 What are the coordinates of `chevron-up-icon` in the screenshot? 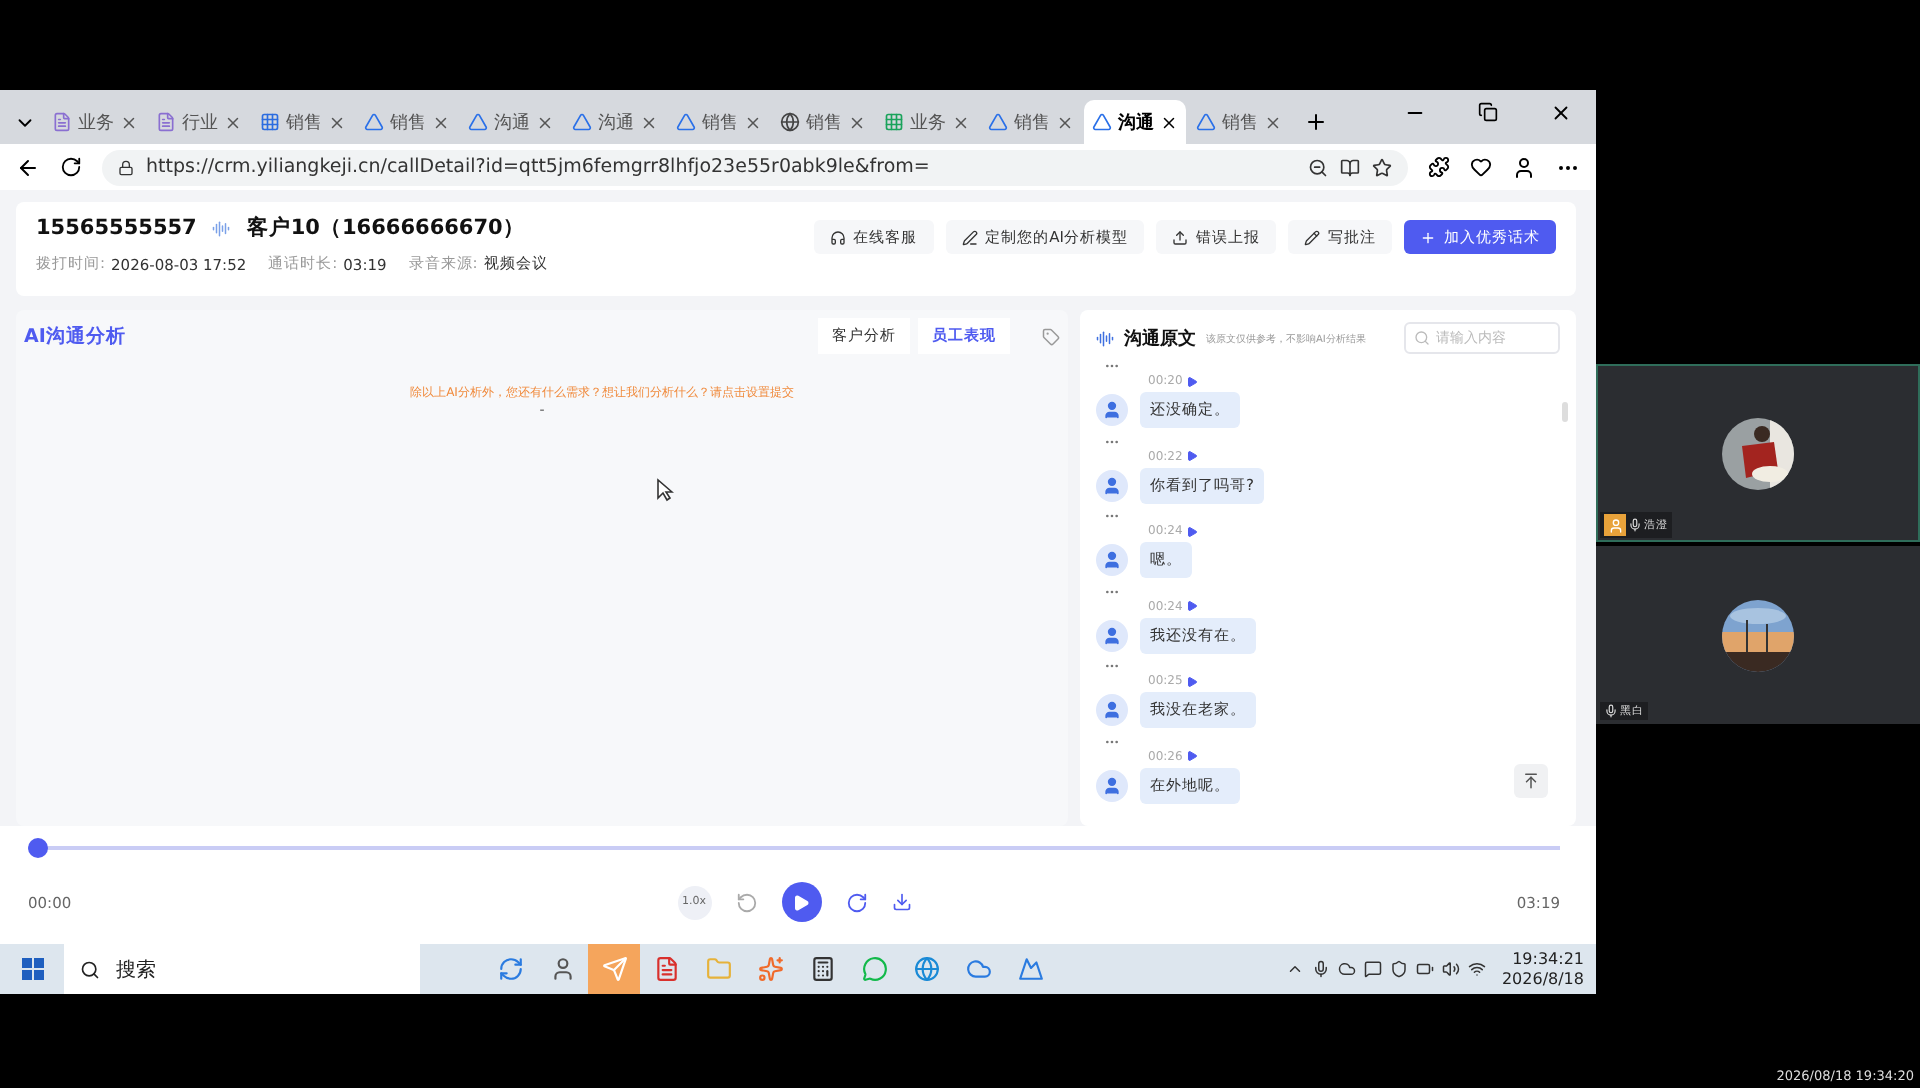 It's located at (1294, 969).